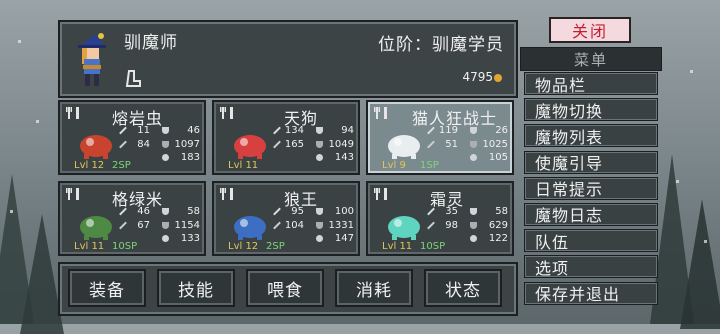  I want to click on stat-health: 183, so click(190, 157).